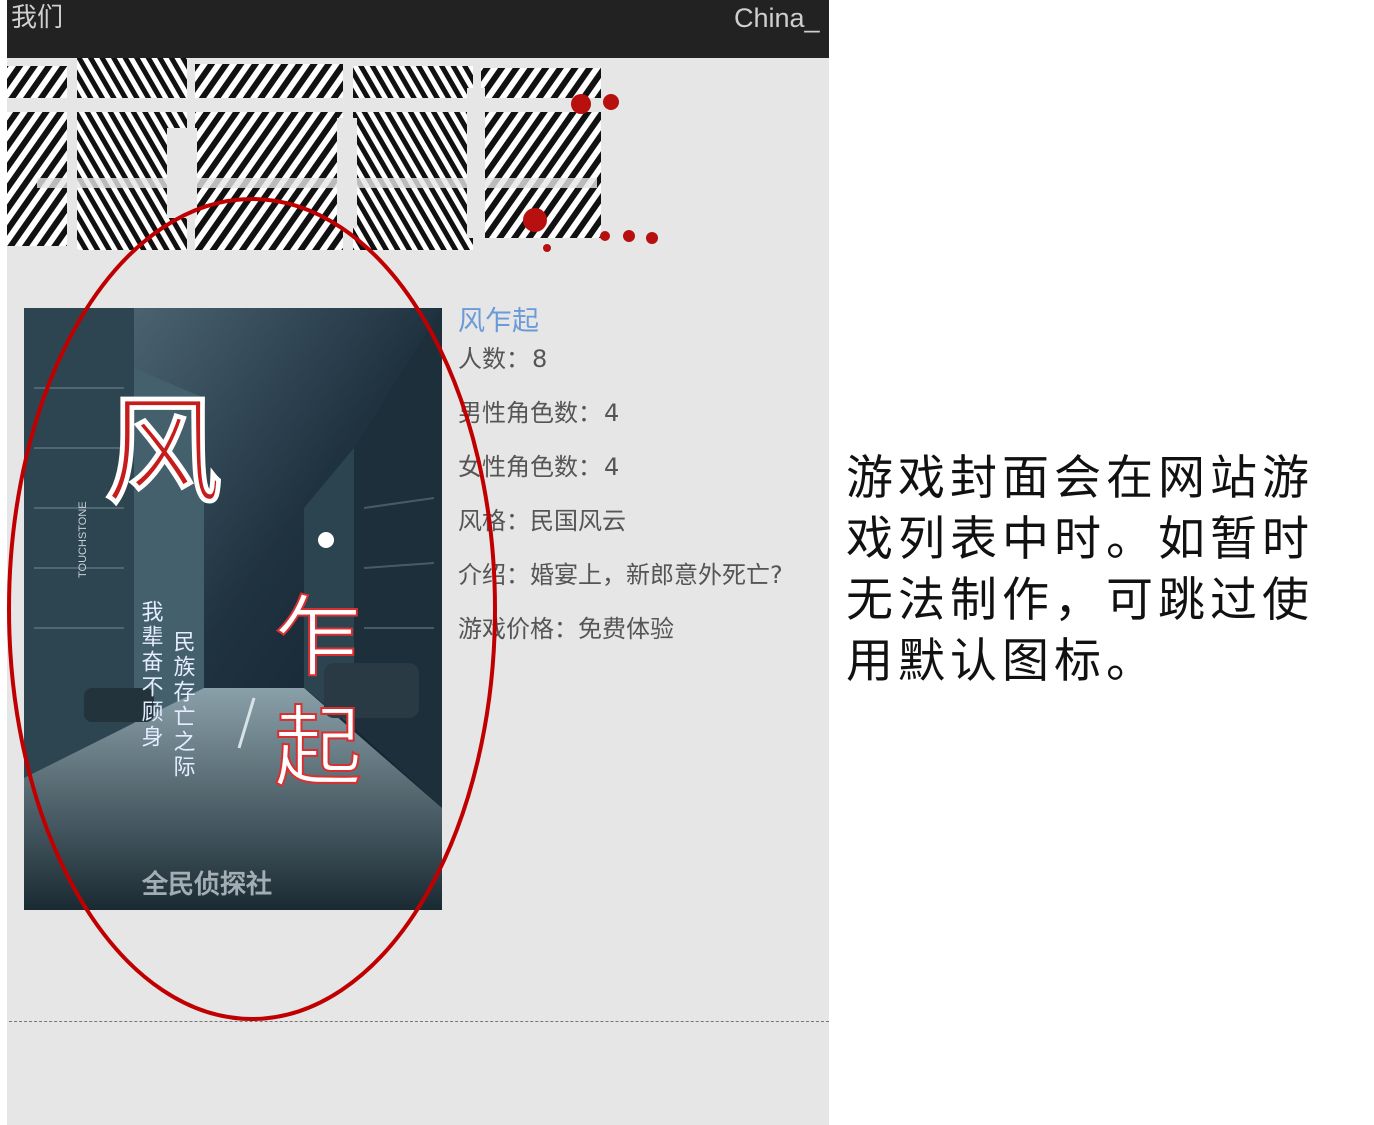  Describe the element at coordinates (643, 322) in the screenshot. I see `game-title-link: 风乍起` at that location.